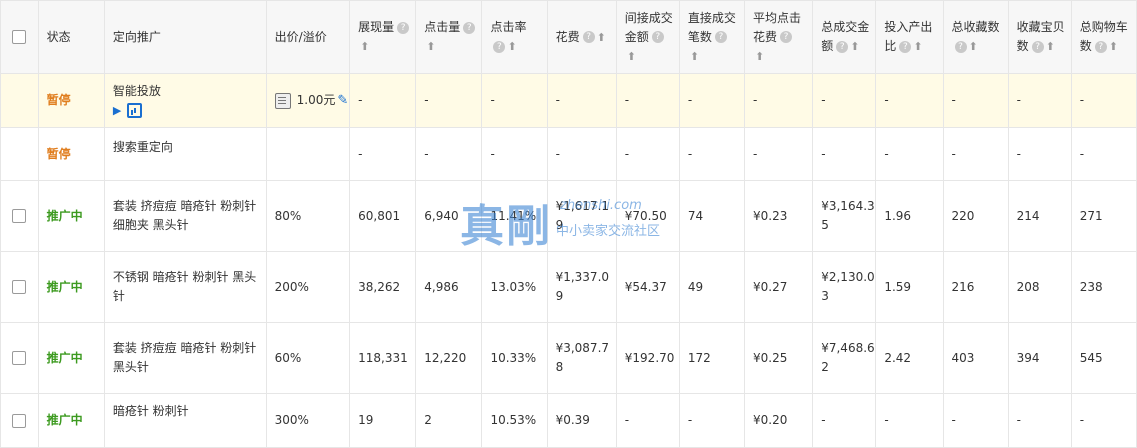  I want to click on table-row: 暂停 搜索重定向 - - - - - - - - - - - -, so click(568, 154).